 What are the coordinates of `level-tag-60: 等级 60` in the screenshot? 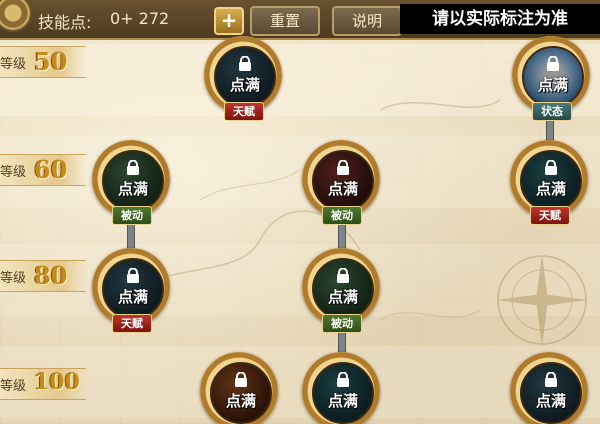 It's located at (43, 170).